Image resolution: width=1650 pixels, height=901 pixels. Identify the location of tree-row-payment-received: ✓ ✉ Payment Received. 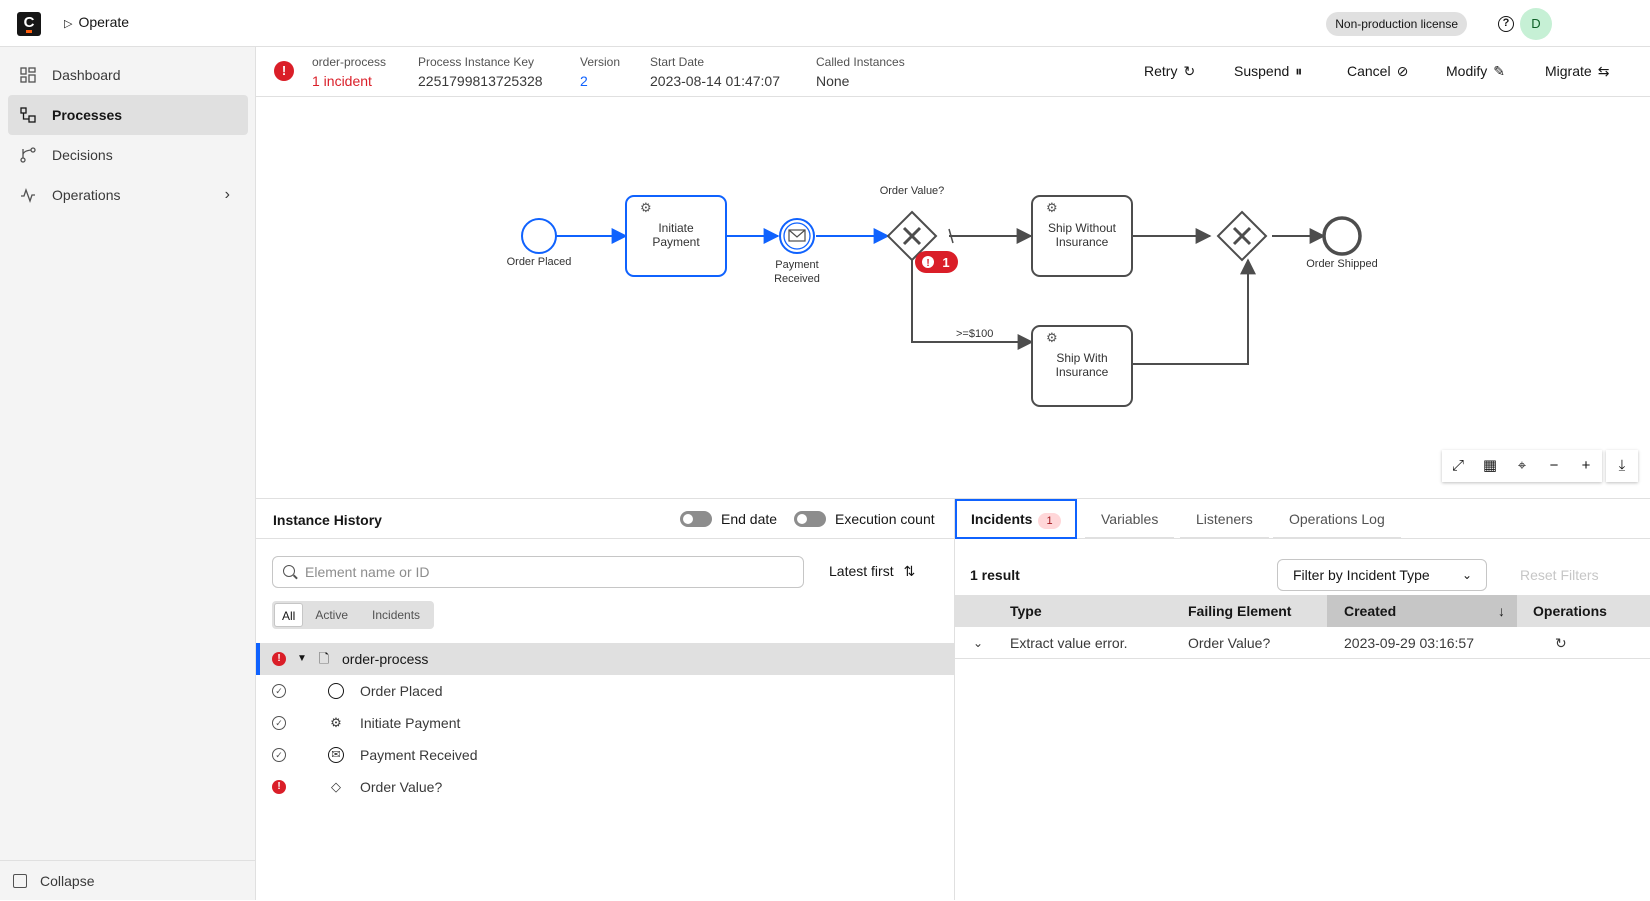
(605, 755).